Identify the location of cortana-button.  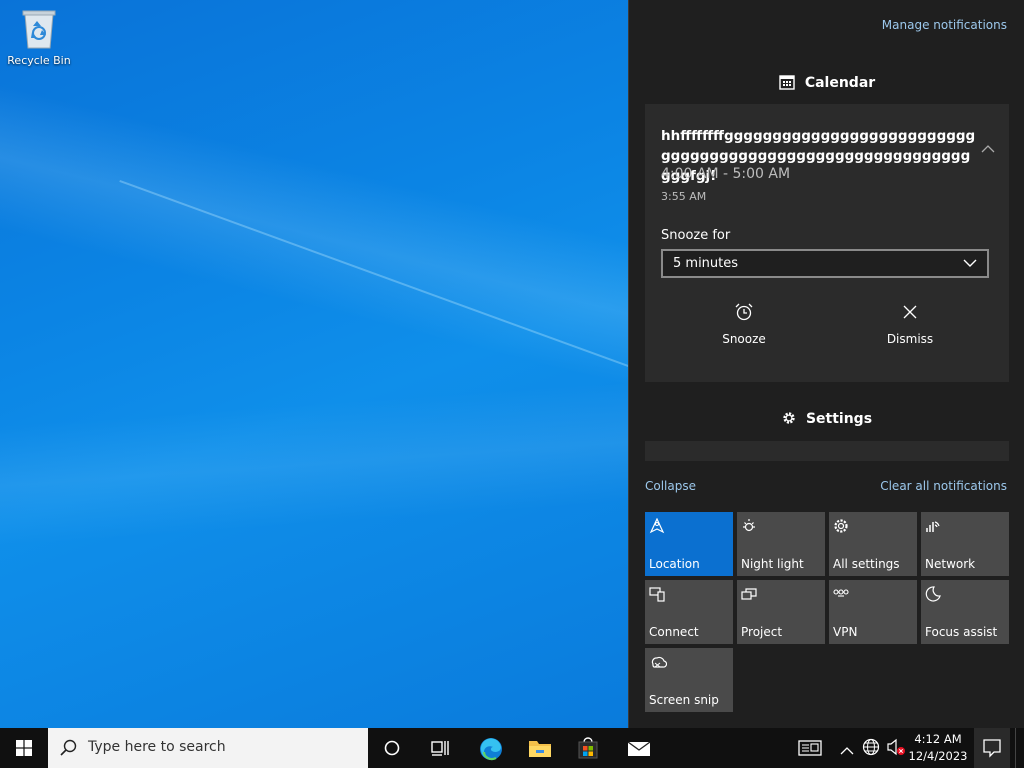
(392, 748).